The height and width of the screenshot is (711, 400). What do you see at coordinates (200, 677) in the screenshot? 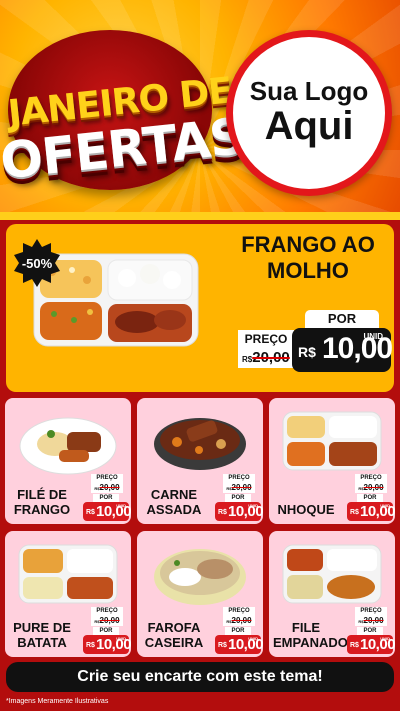
I see `cta-banner: Crie seu encarte com este tema!` at bounding box center [200, 677].